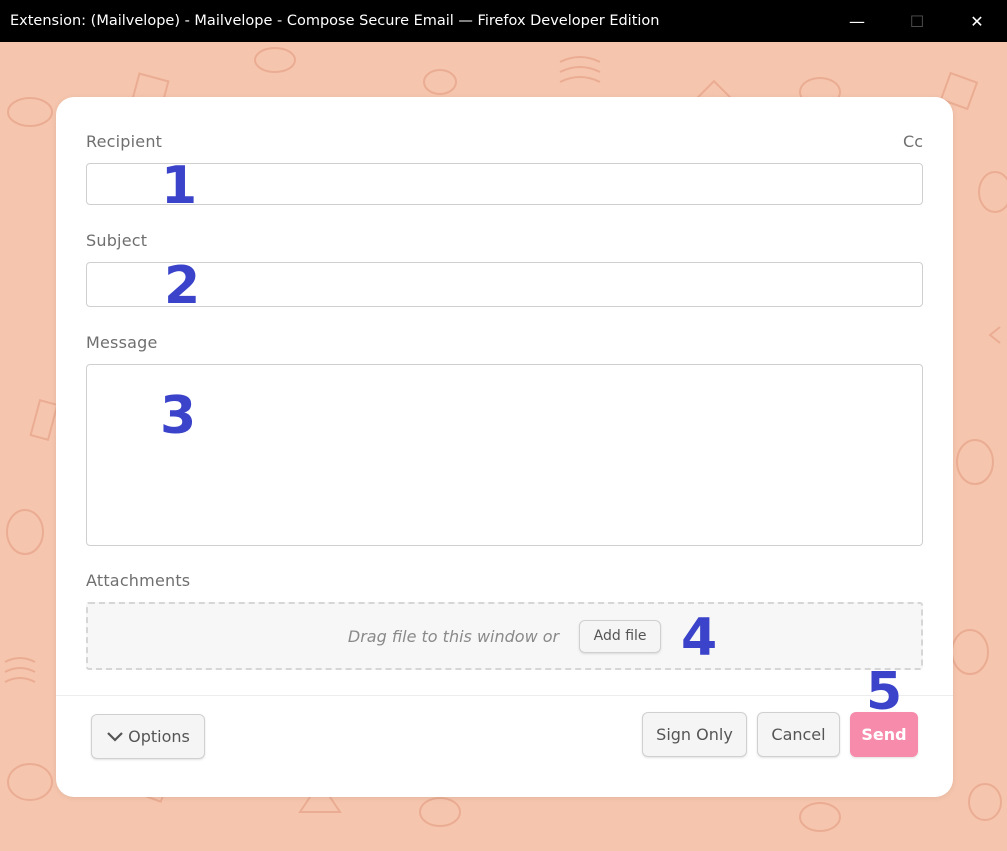 The width and height of the screenshot is (1007, 851). I want to click on cc-link: Cc, so click(913, 141).